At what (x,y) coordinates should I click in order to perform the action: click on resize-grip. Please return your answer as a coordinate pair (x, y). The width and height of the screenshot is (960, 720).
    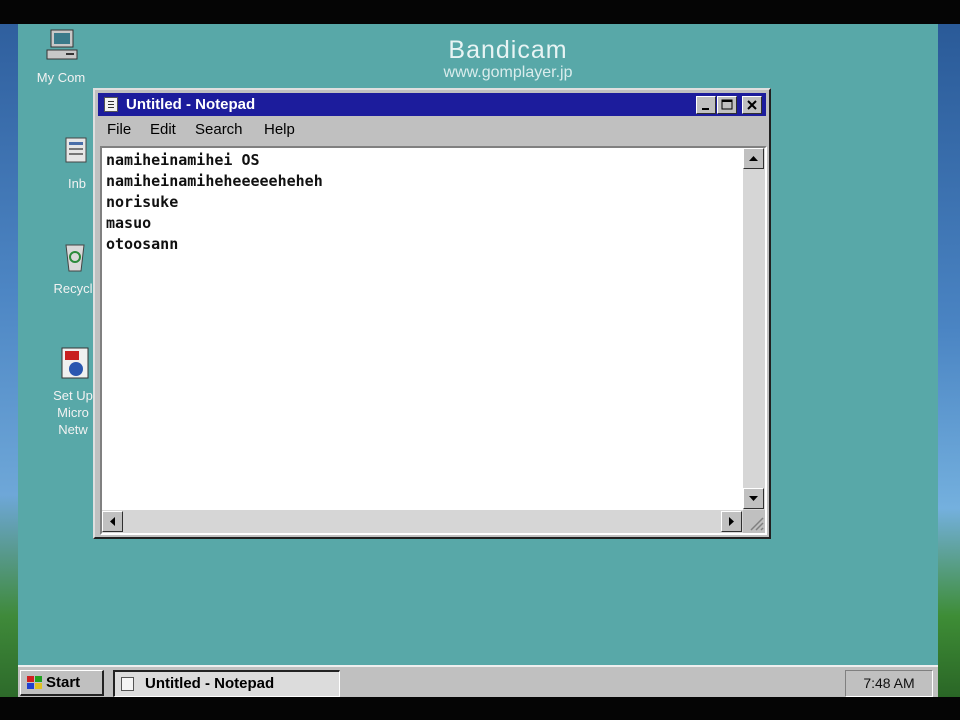
    Looking at the image, I should click on (754, 521).